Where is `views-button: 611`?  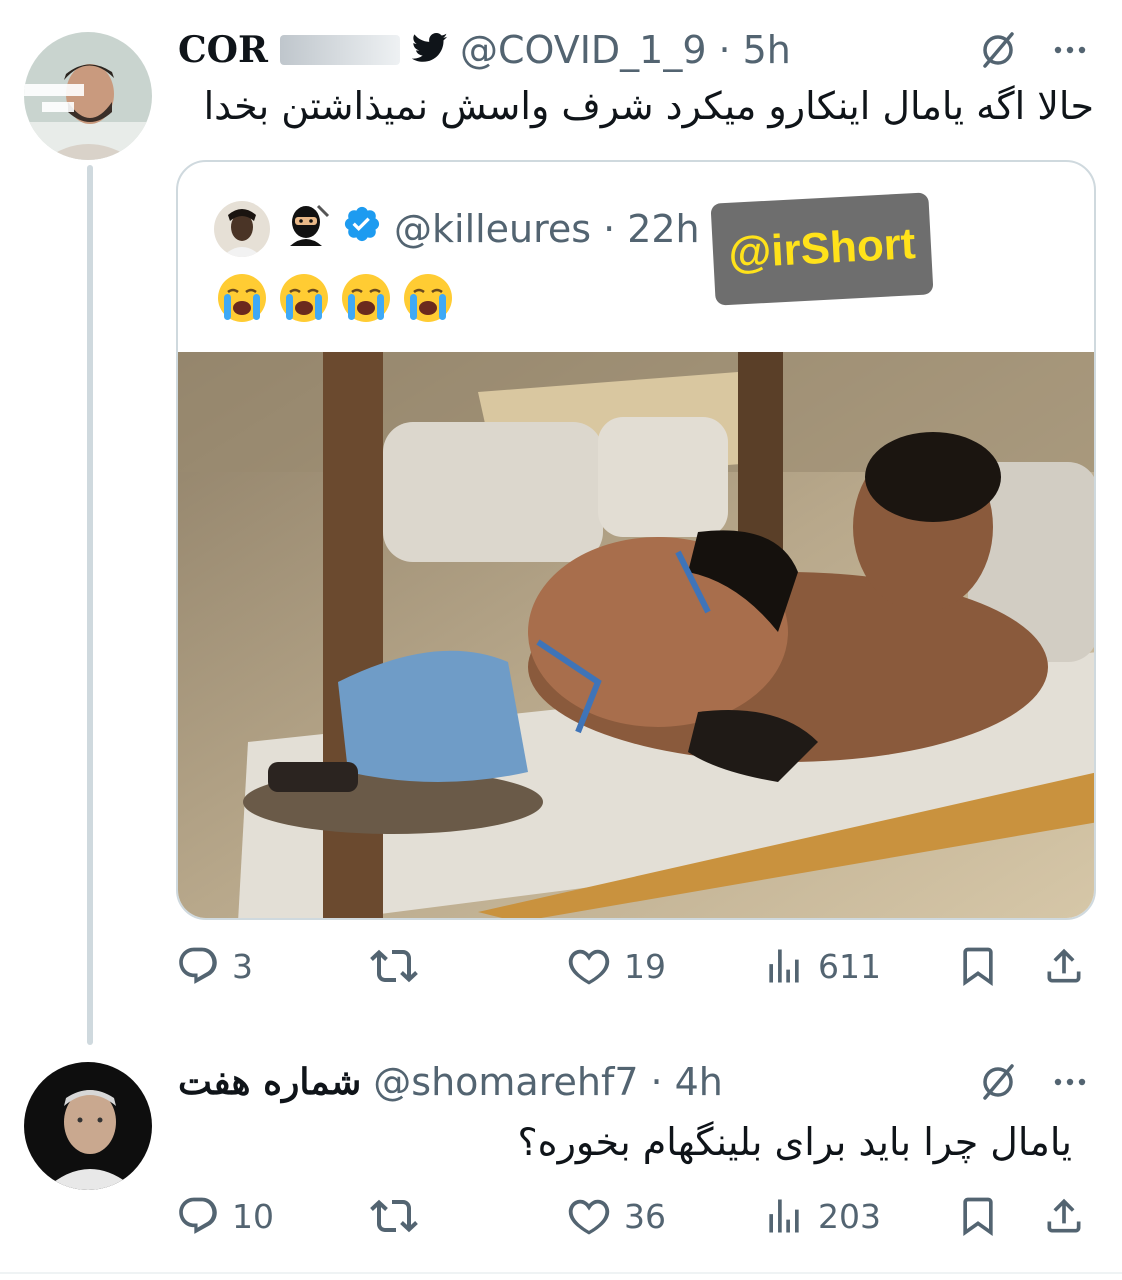
views-button: 611 is located at coordinates (821, 966).